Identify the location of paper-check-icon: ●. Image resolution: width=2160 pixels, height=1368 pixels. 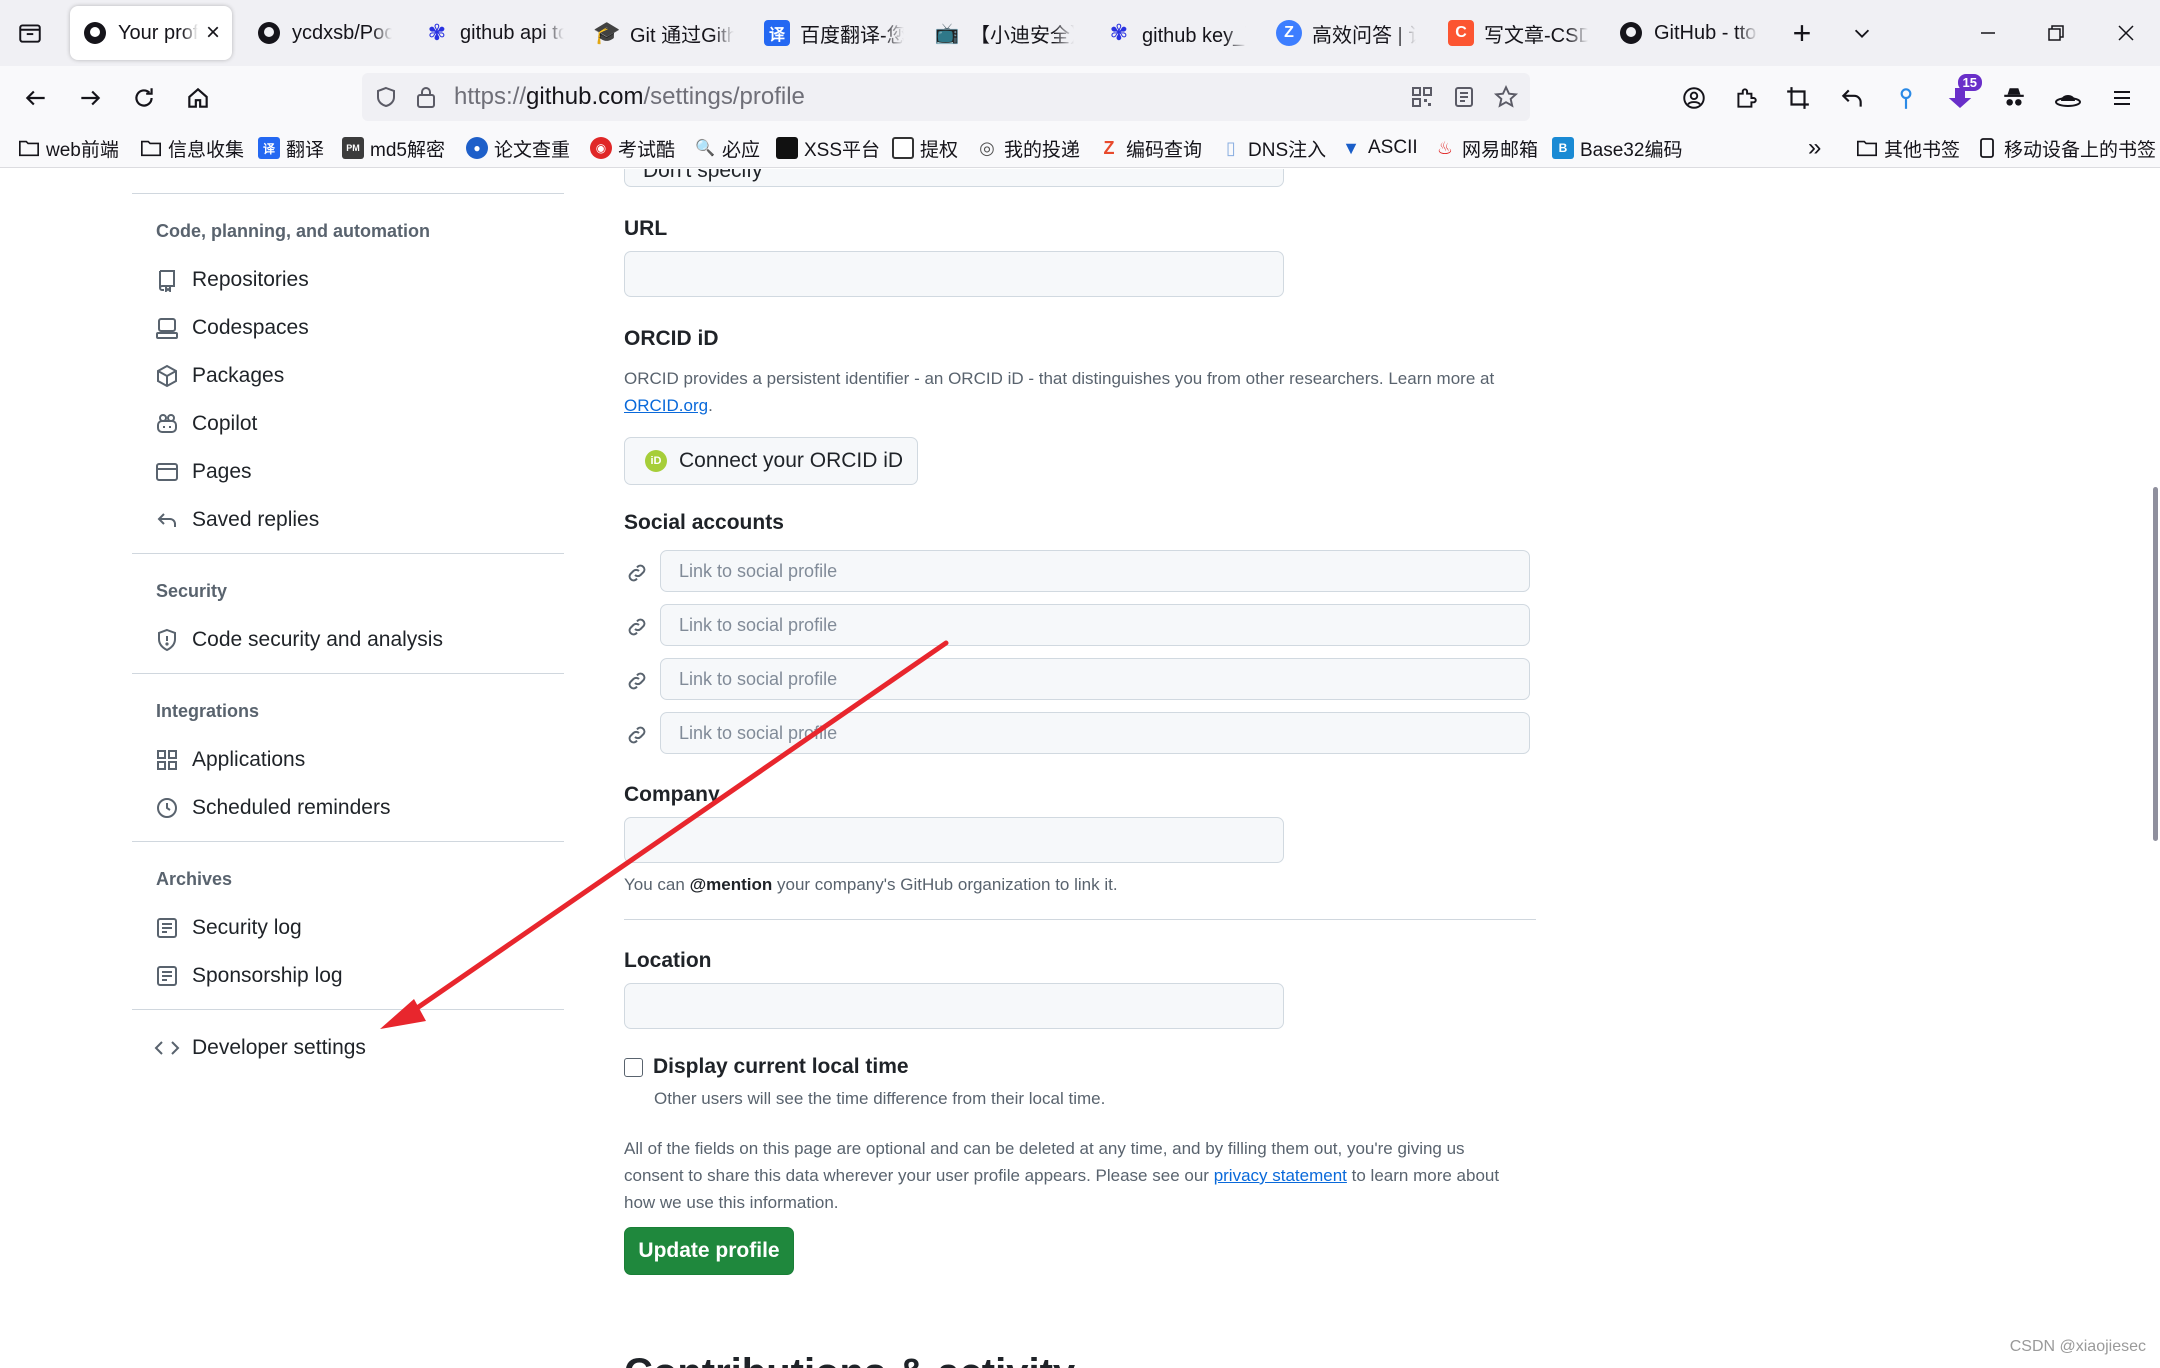
(477, 148).